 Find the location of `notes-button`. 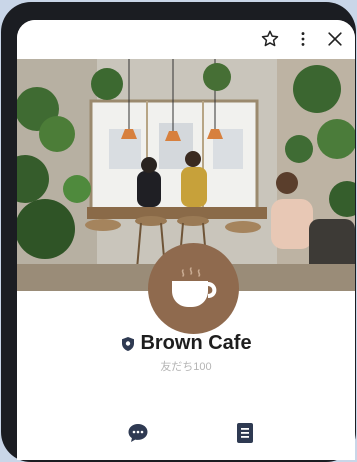

notes-button is located at coordinates (245, 433).